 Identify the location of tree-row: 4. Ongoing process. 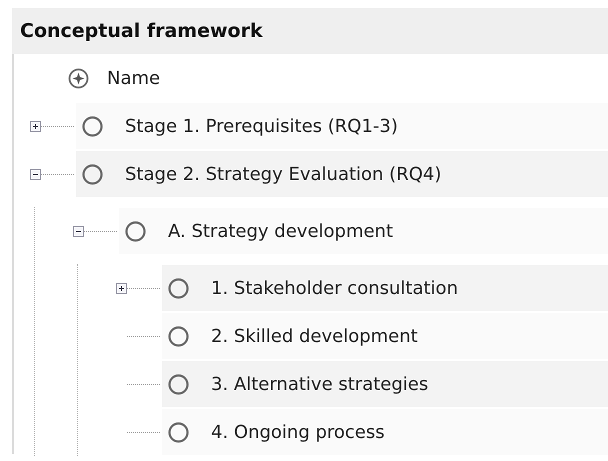
(385, 432).